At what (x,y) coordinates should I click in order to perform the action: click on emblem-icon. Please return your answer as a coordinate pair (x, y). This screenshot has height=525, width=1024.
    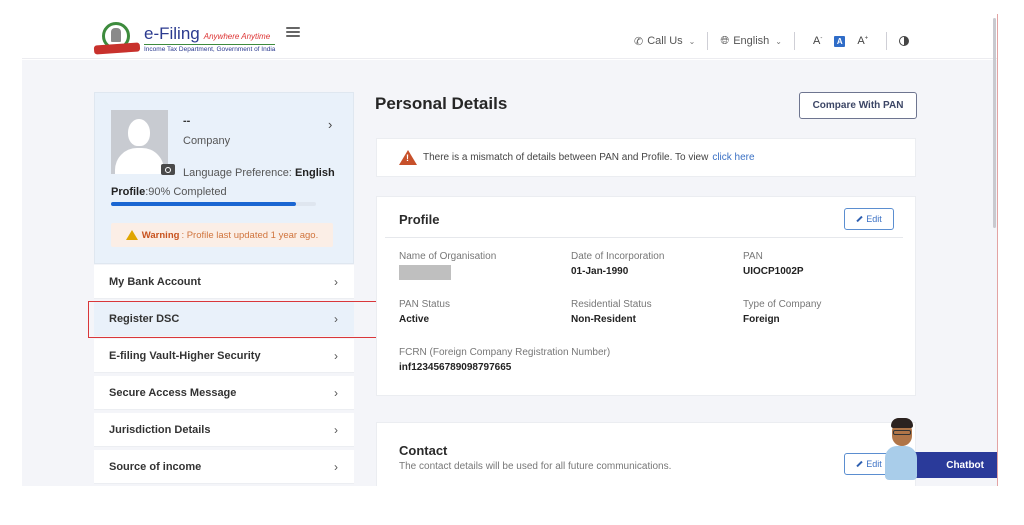
    Looking at the image, I should click on (117, 38).